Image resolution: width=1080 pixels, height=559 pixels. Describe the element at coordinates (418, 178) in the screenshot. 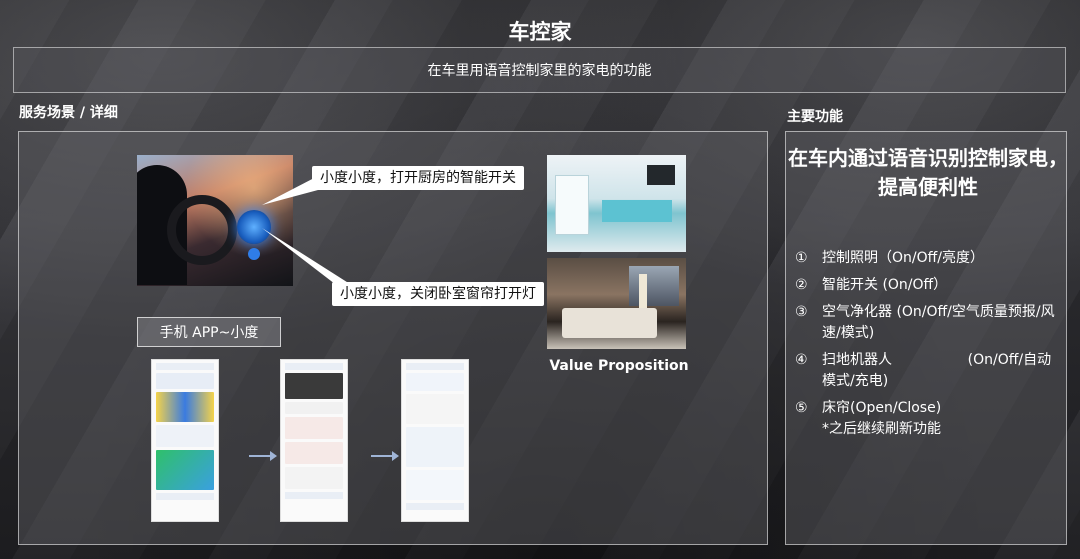

I see `speech-bubble-kitchen: 小度小度，打开厨房的智能开关` at that location.